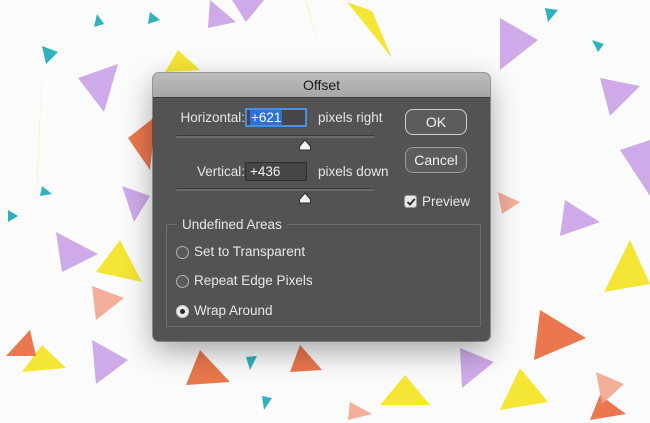 Image resolution: width=650 pixels, height=423 pixels. What do you see at coordinates (253, 280) in the screenshot?
I see `radio-label-repeat-edge-pixels: Repeat Edge Pixels` at bounding box center [253, 280].